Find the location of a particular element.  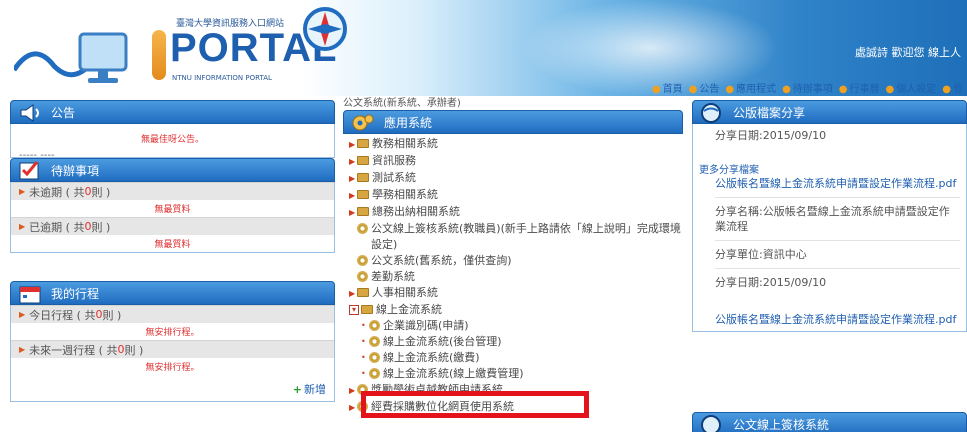

menu-item: ▶ 測試系統 is located at coordinates (516, 178).